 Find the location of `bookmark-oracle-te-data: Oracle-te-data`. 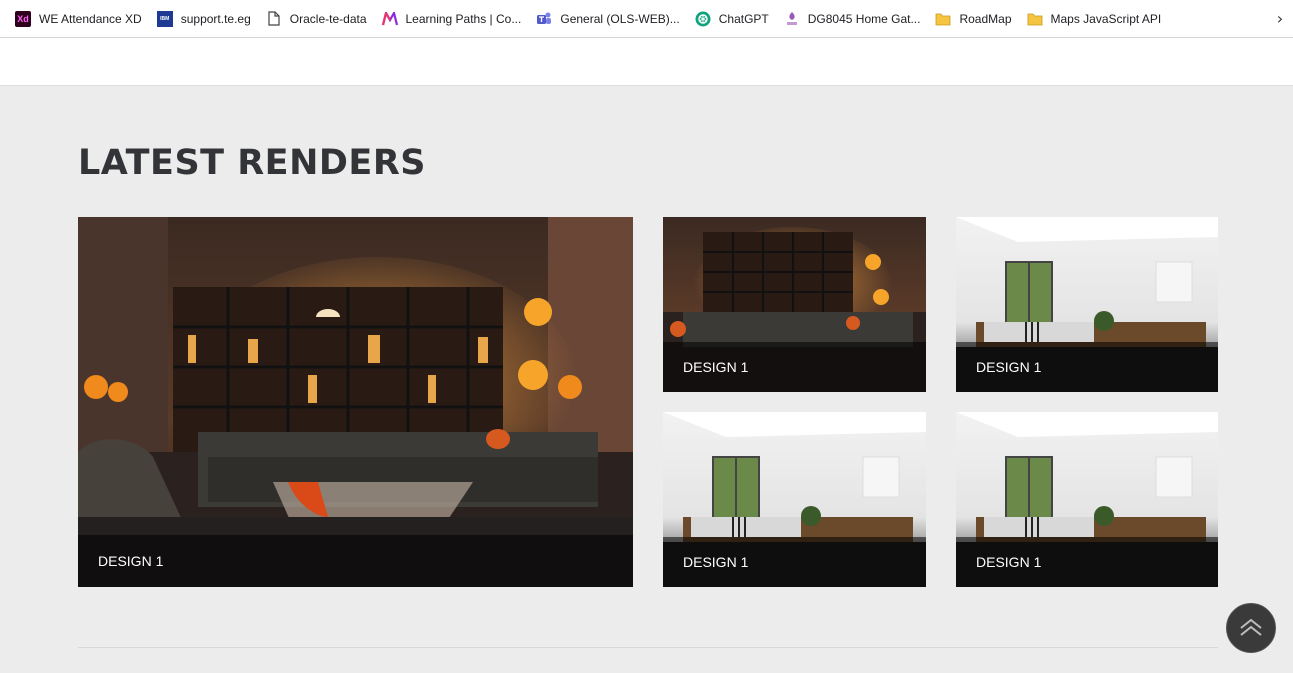

bookmark-oracle-te-data: Oracle-te-data is located at coordinates (319, 19).